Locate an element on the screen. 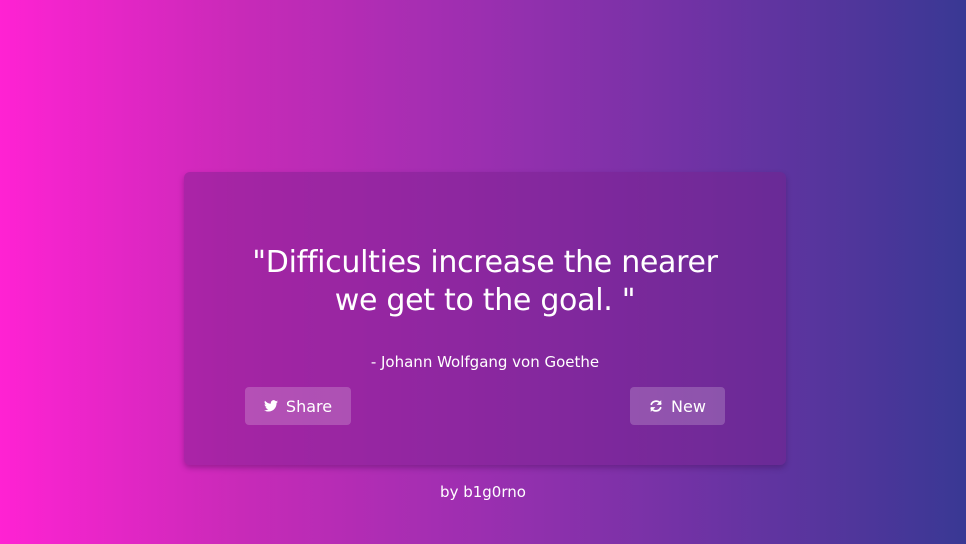  new-quote-button: New is located at coordinates (677, 406).